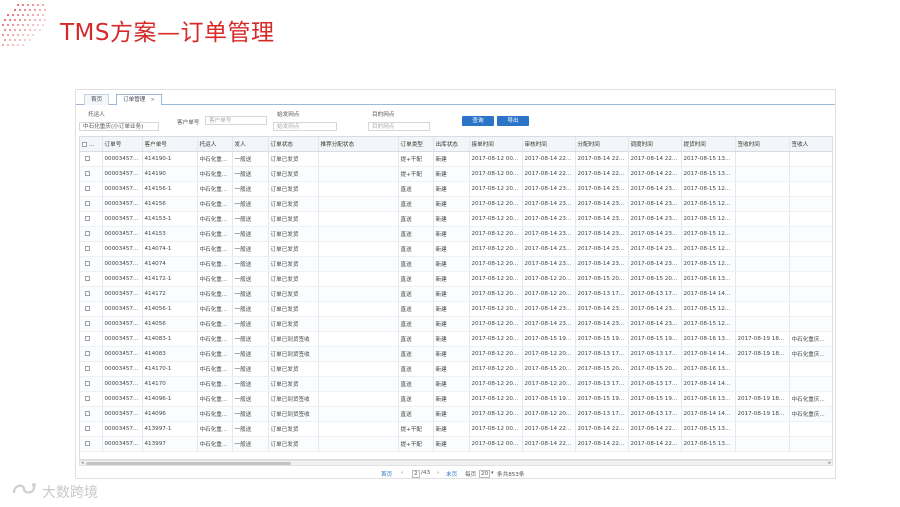 This screenshot has width=900, height=507. I want to click on column-header: 审核时间, so click(549, 144).